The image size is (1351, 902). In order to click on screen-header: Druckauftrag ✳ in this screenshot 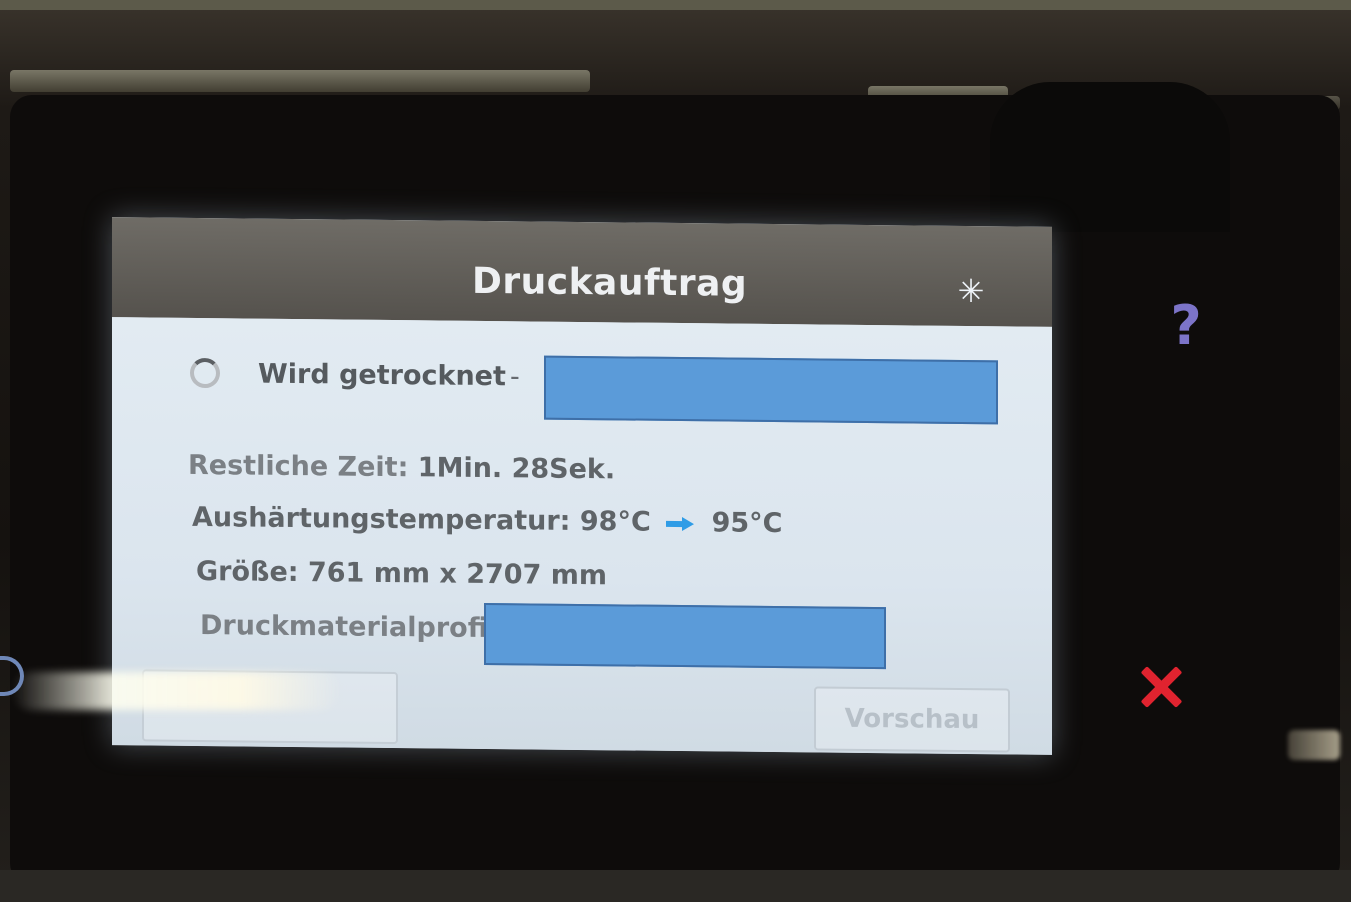, I will do `click(582, 272)`.